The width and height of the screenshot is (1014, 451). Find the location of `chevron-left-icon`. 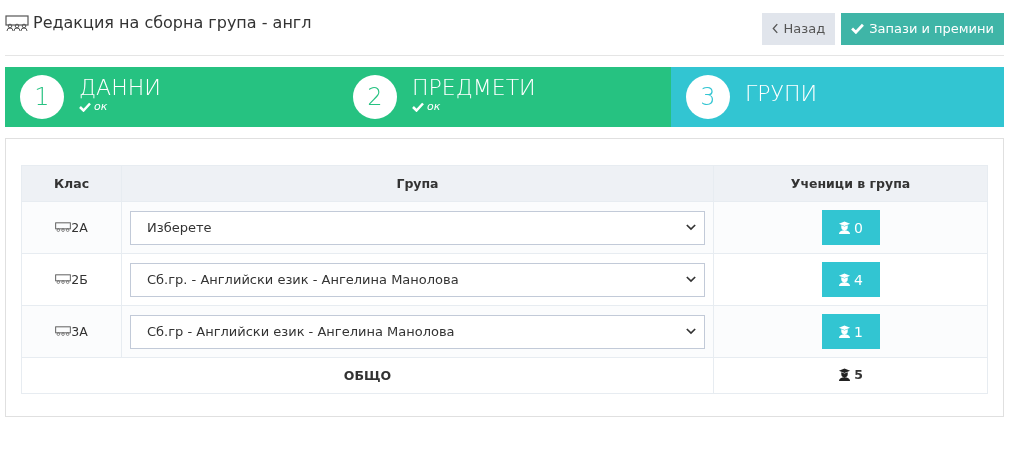

chevron-left-icon is located at coordinates (775, 28).